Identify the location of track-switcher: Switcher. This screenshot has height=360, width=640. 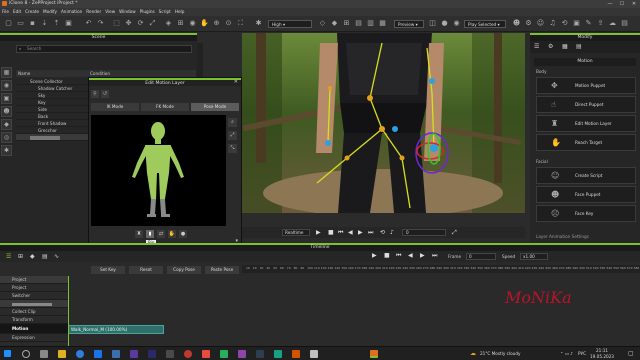
(34, 296).